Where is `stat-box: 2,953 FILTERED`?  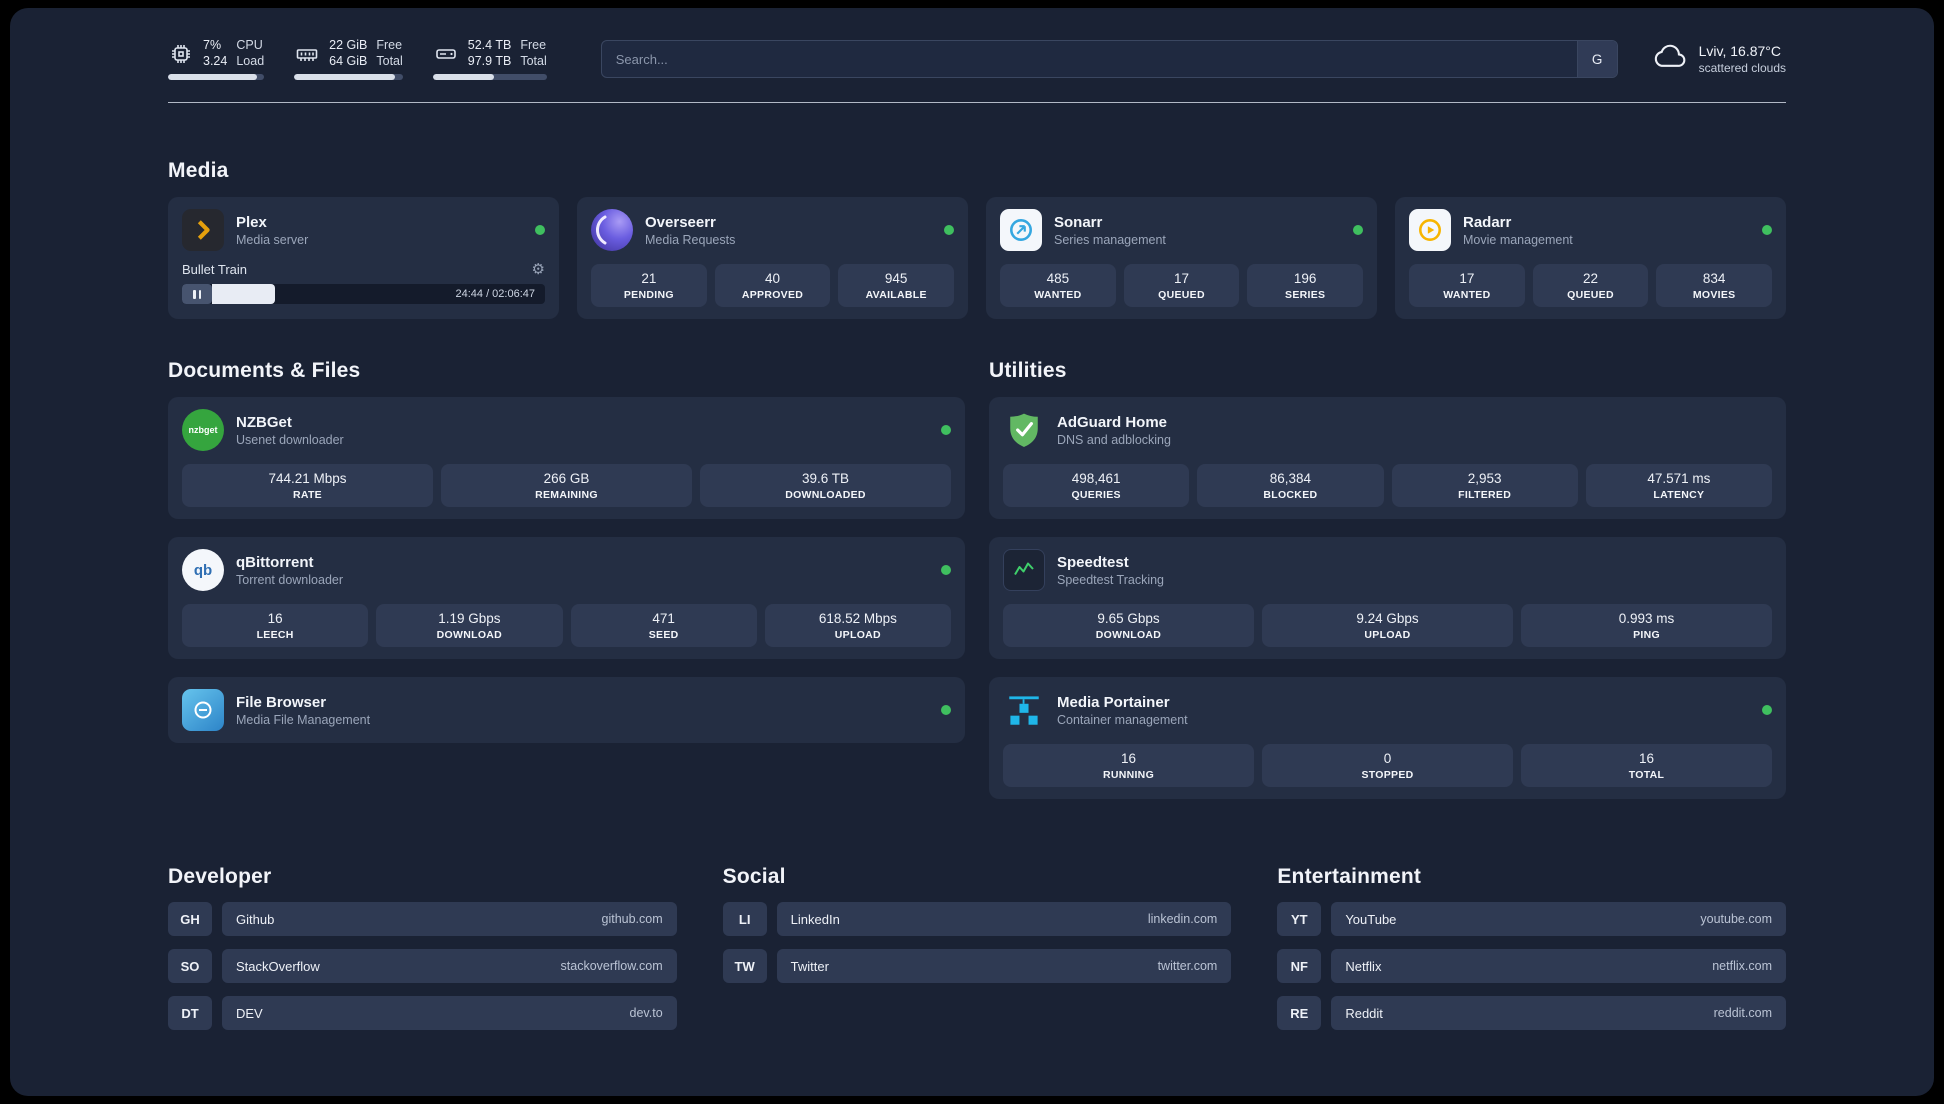
stat-box: 2,953 FILTERED is located at coordinates (1484, 486).